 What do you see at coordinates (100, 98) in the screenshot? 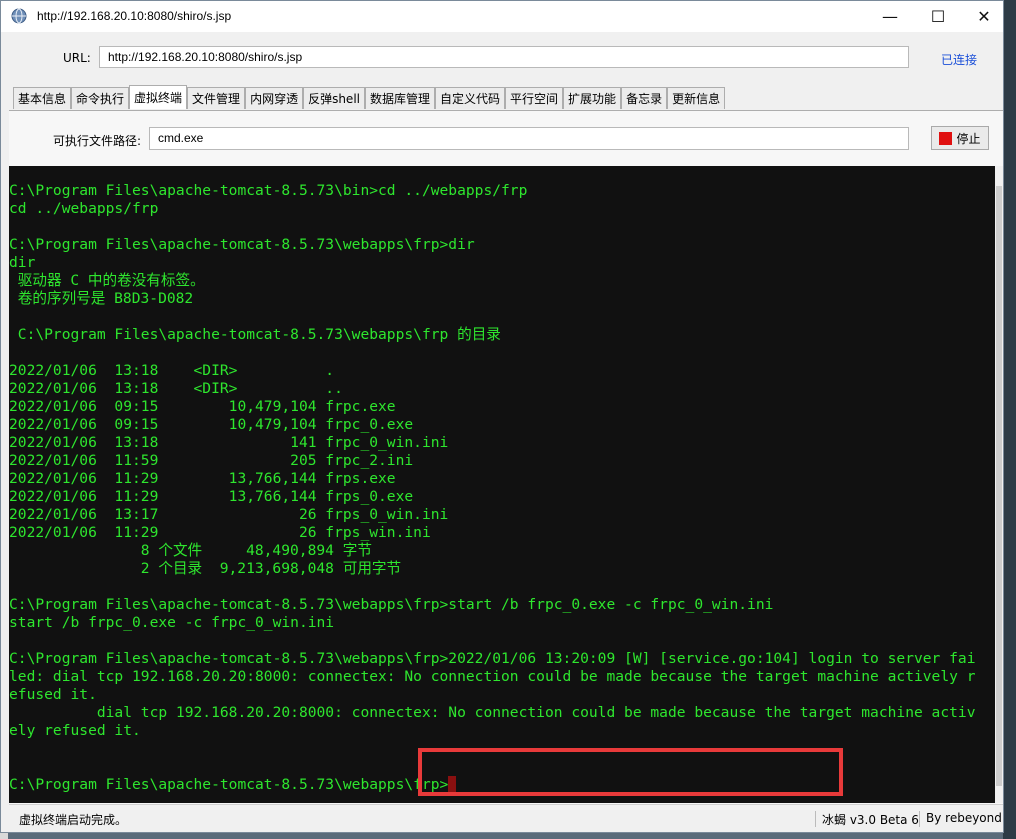
I see `tab-command-exec: 命令执行` at bounding box center [100, 98].